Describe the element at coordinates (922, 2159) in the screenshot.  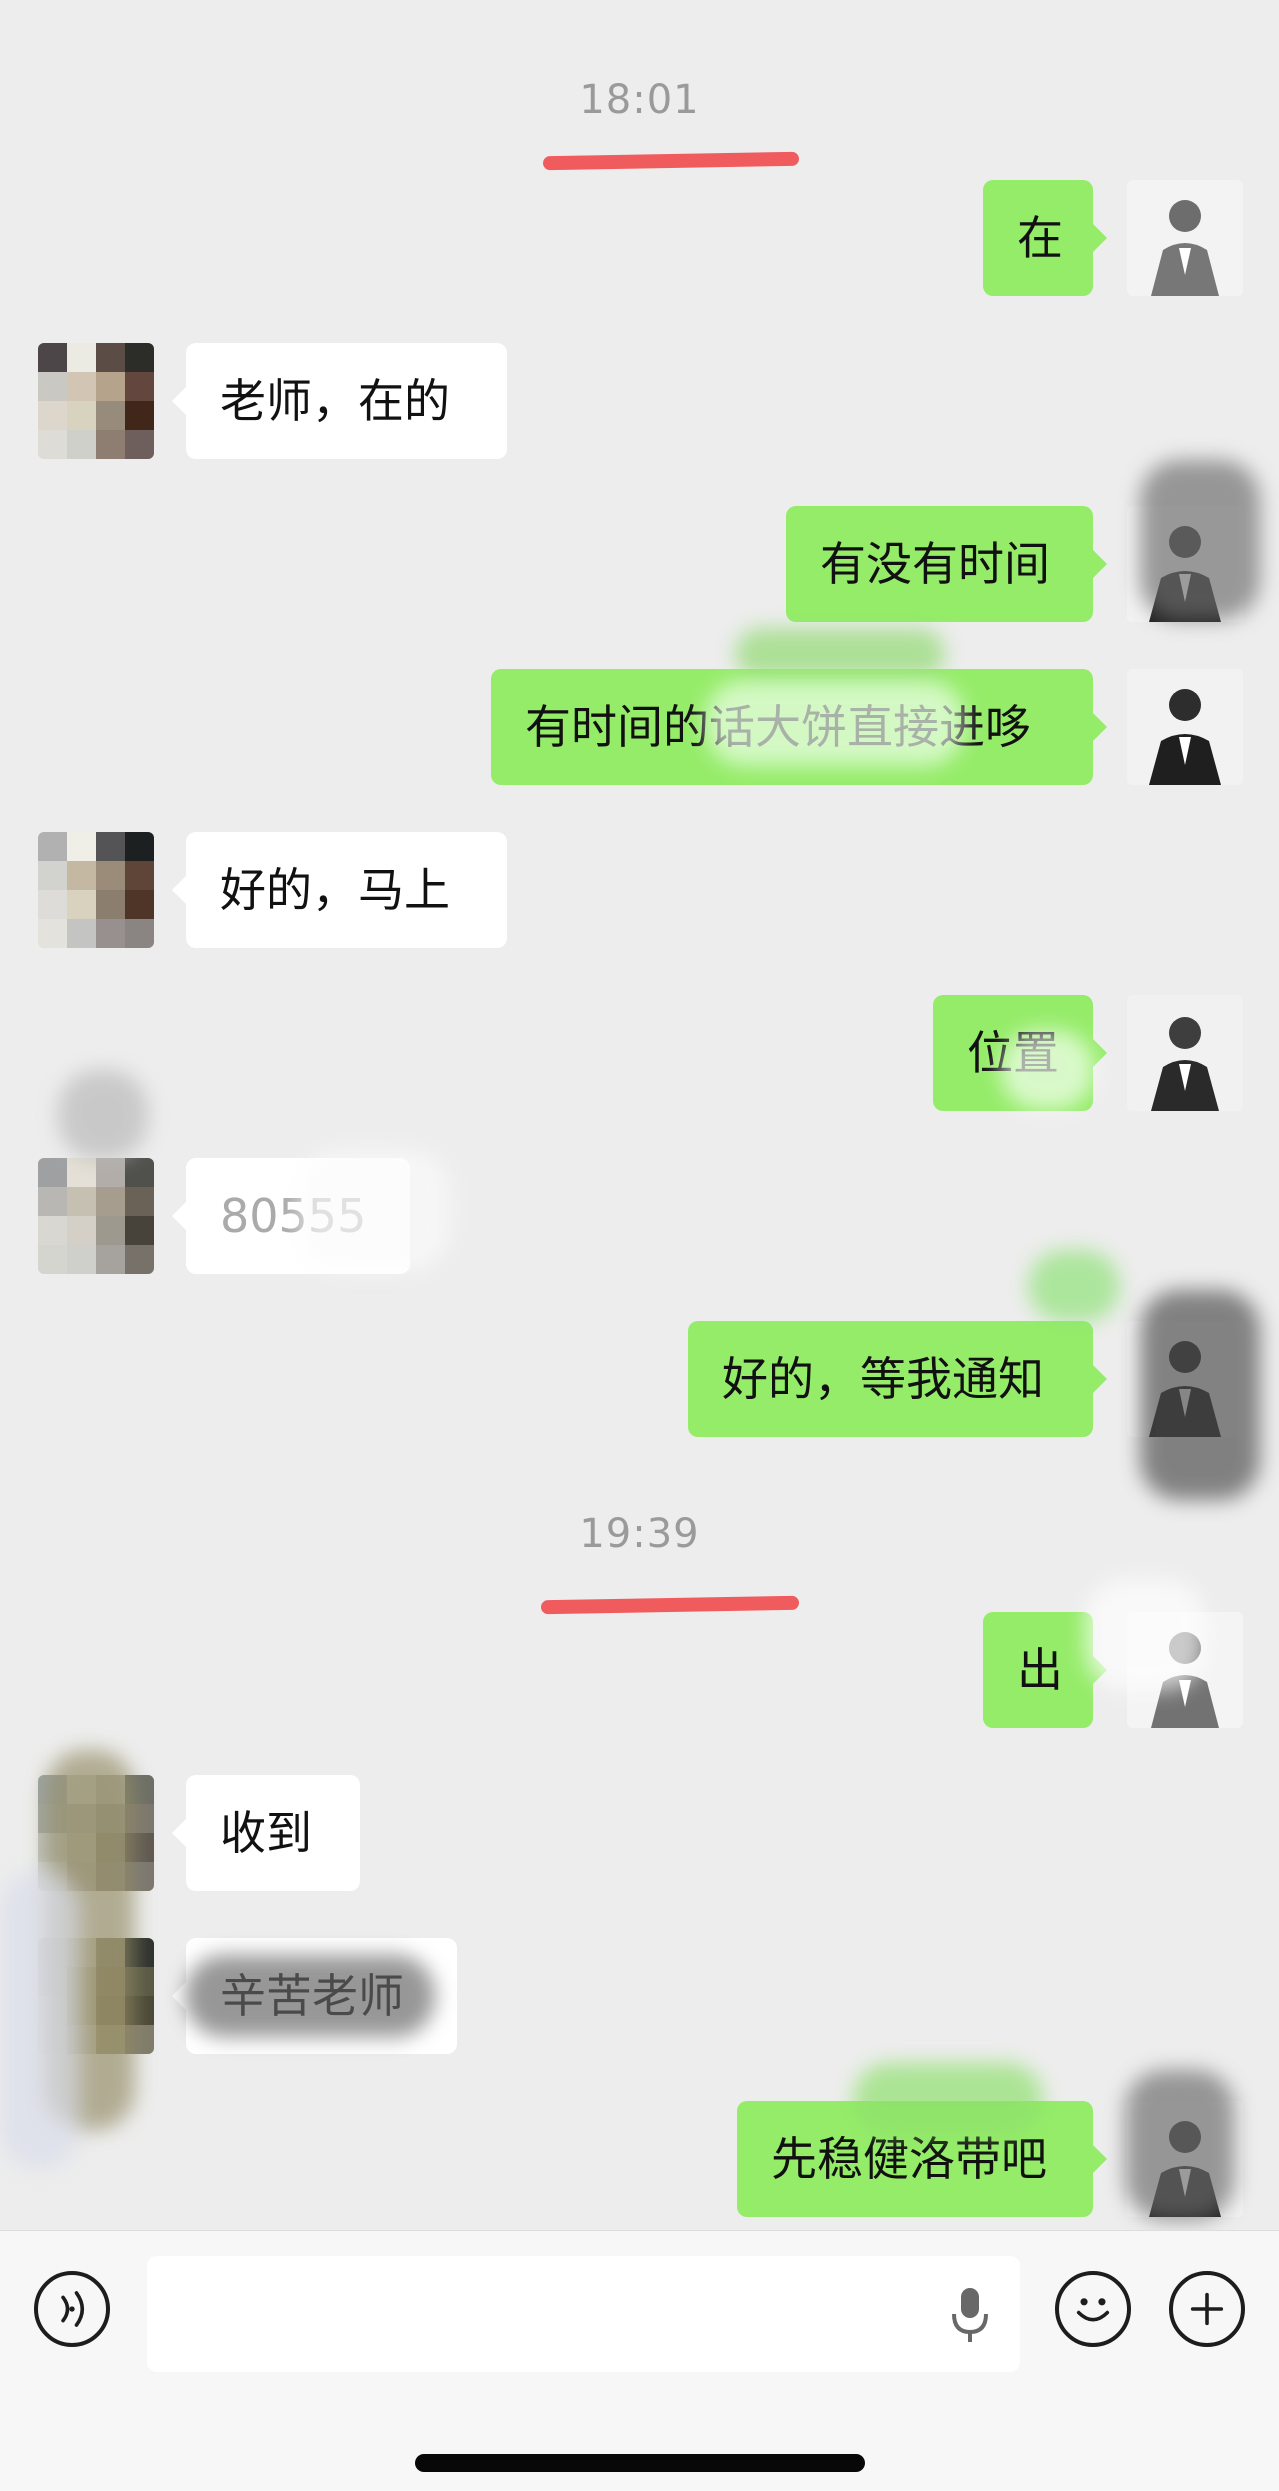
I see `message-bubble: 先稳健洛带吧` at that location.